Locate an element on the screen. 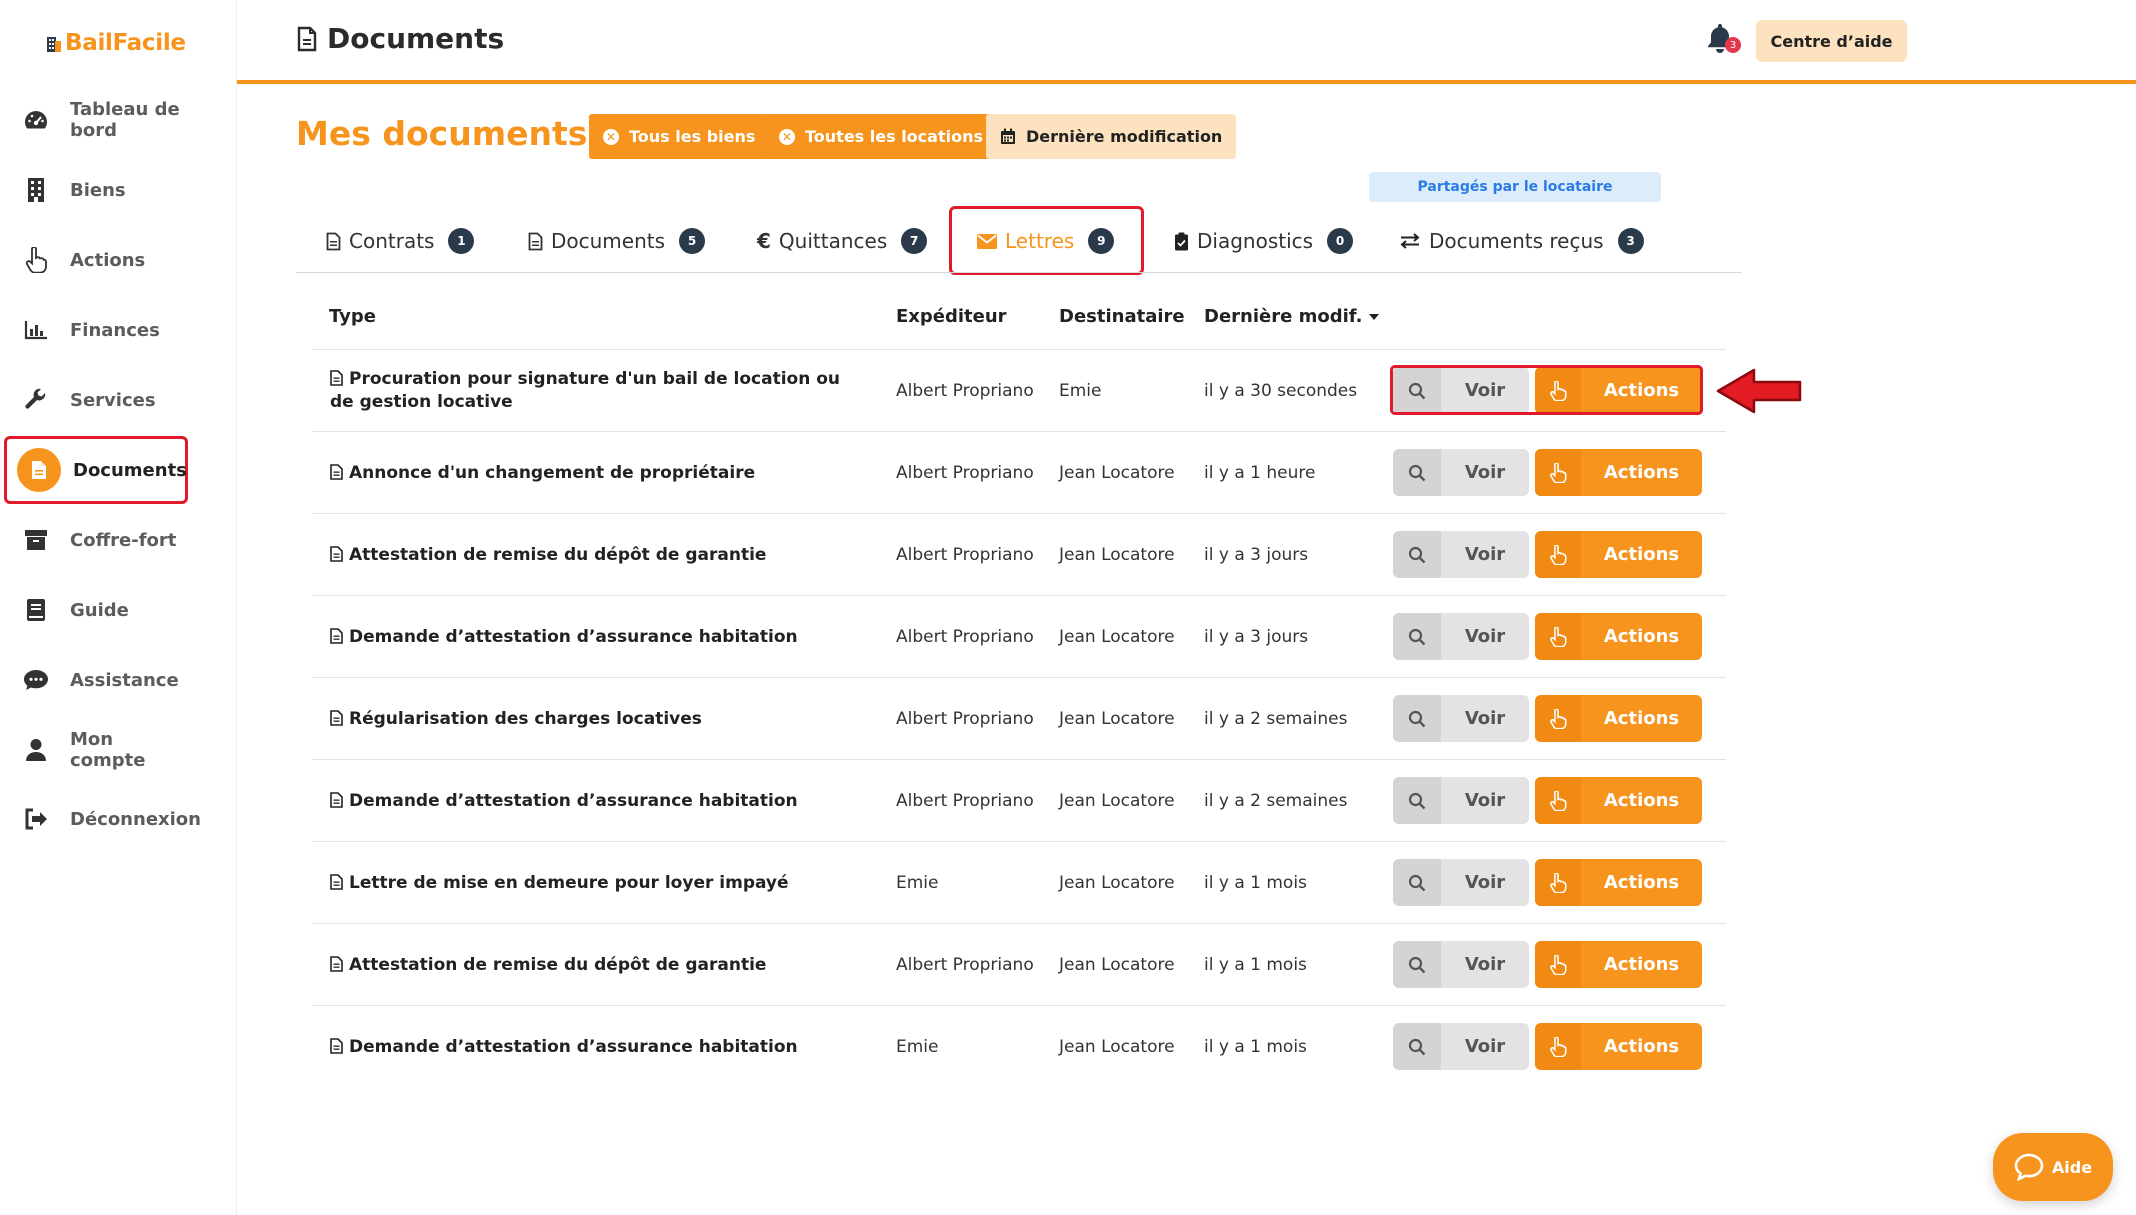 The height and width of the screenshot is (1215, 2136). sidebar-item-finances: Finances is located at coordinates (96, 330).